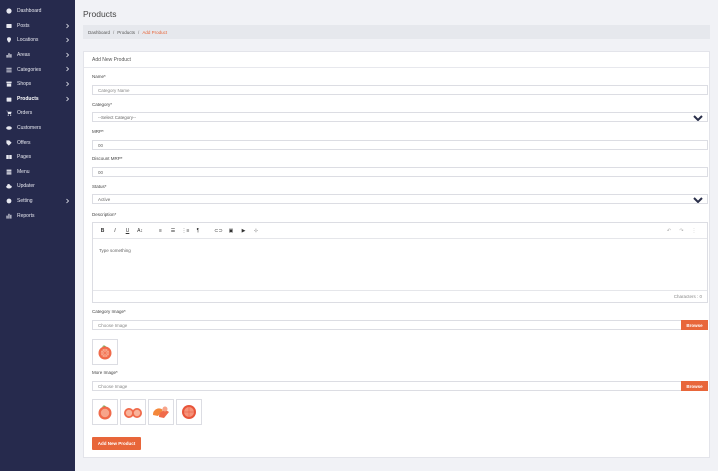  What do you see at coordinates (37, 40) in the screenshot?
I see `sidebar-item-locations: Locations` at bounding box center [37, 40].